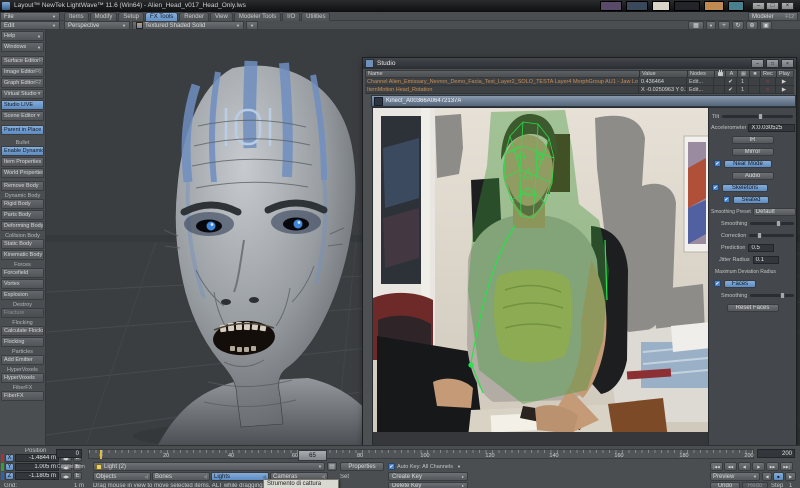 Image resolution: width=800 pixels, height=488 pixels. Describe the element at coordinates (776, 453) in the screenshot. I see `end-frame-field: 200` at that location.